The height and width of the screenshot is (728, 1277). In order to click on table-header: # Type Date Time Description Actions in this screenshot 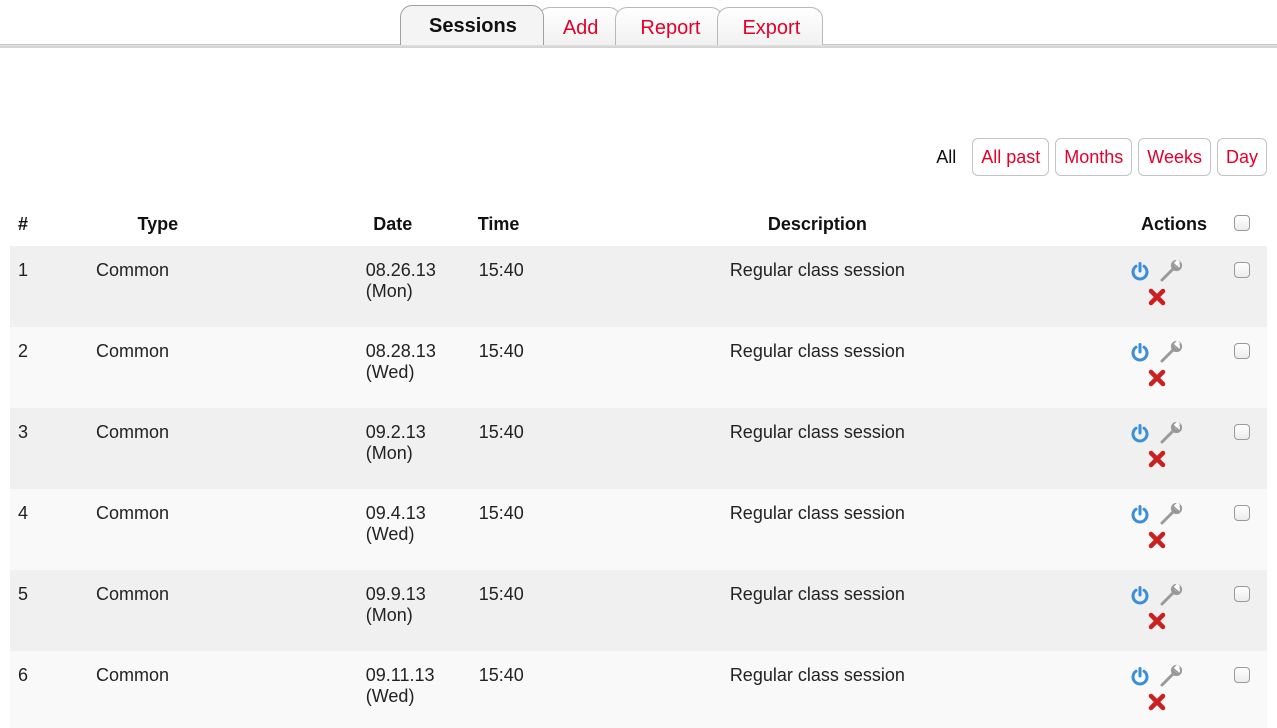, I will do `click(638, 224)`.